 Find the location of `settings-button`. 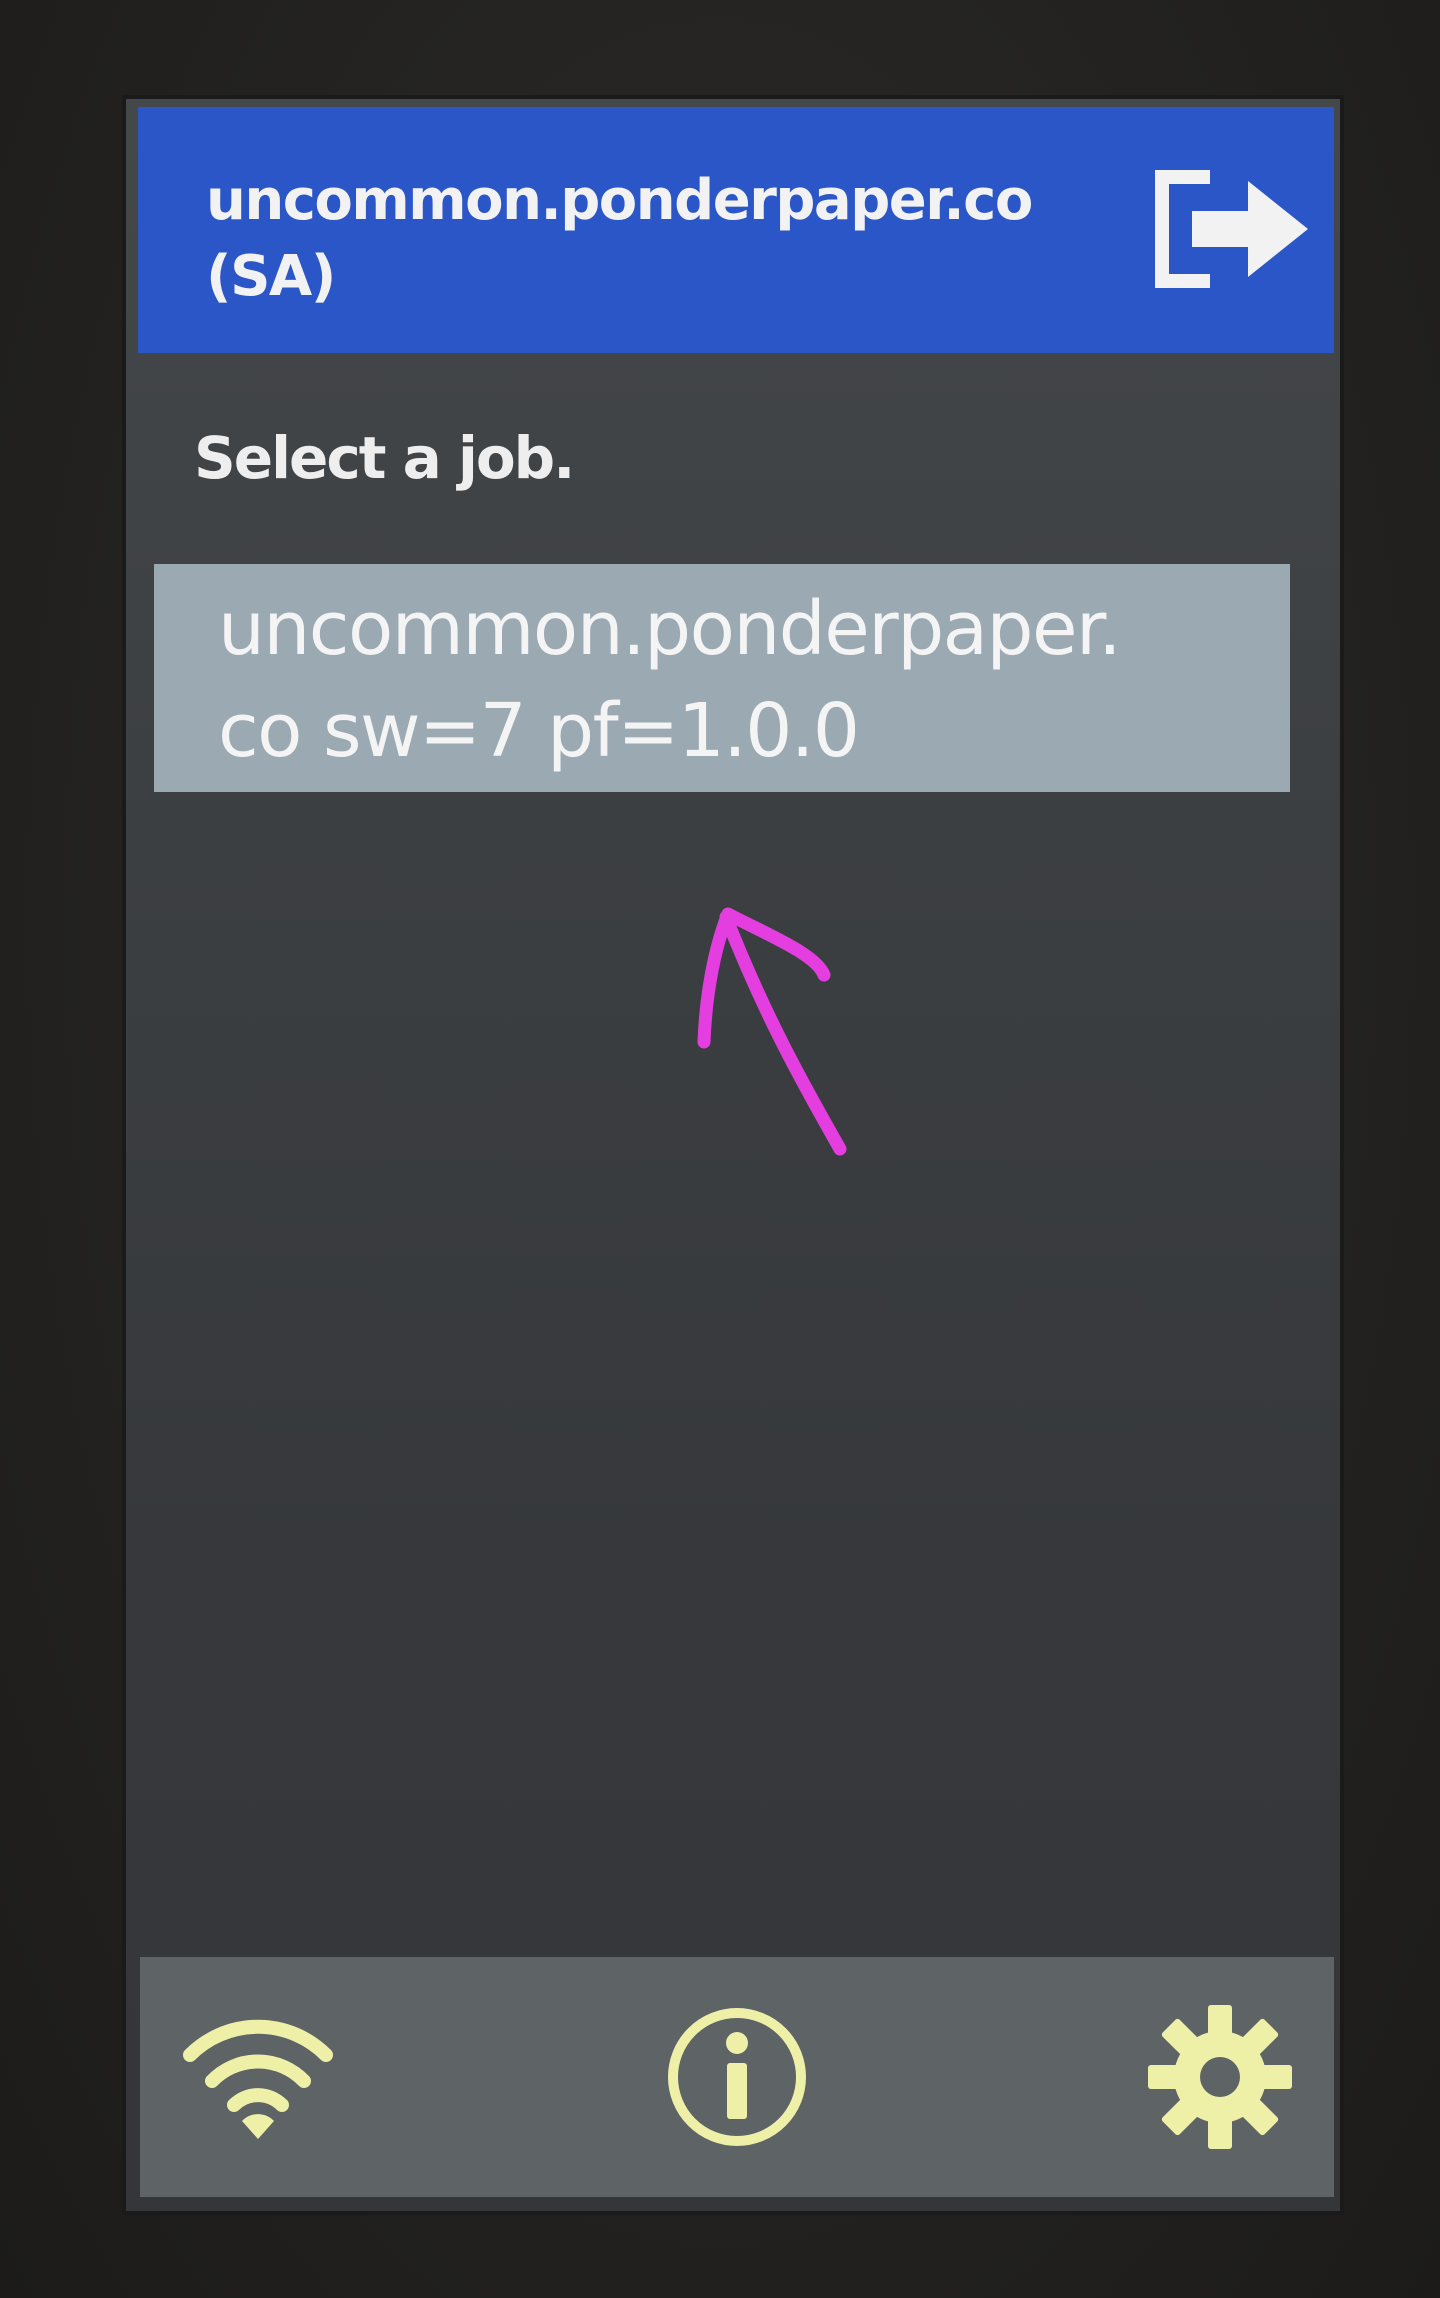

settings-button is located at coordinates (1220, 2077).